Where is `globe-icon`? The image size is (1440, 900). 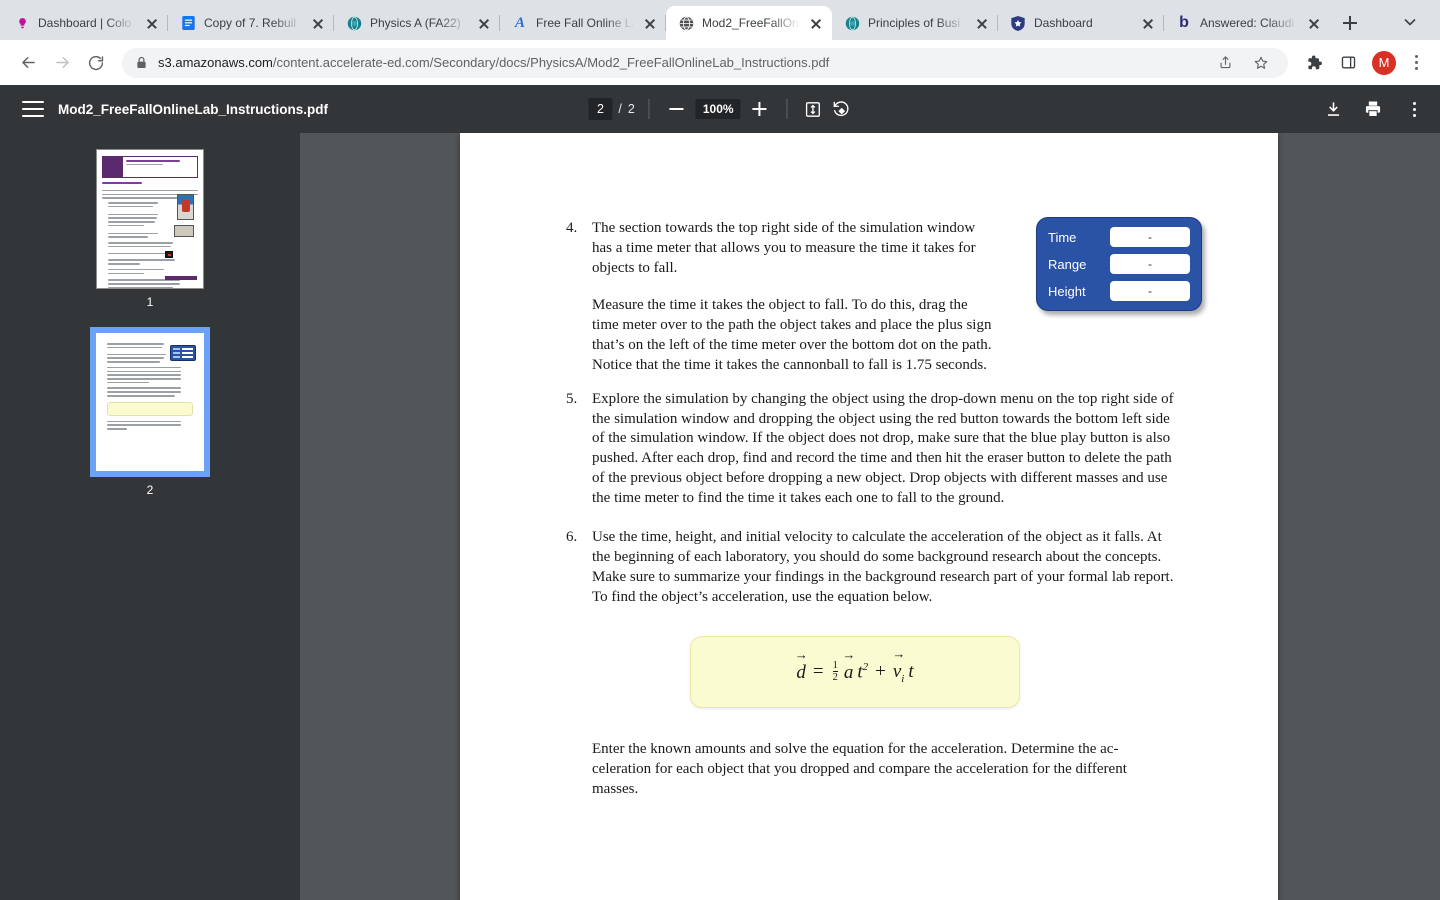
globe-icon is located at coordinates (686, 23).